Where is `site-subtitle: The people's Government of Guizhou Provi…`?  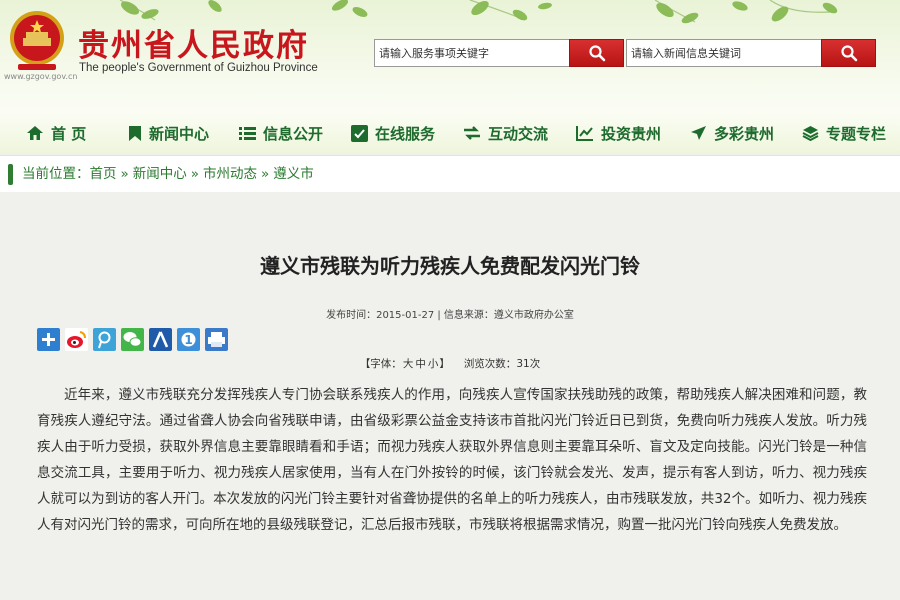 site-subtitle: The people's Government of Guizhou Provi… is located at coordinates (198, 68).